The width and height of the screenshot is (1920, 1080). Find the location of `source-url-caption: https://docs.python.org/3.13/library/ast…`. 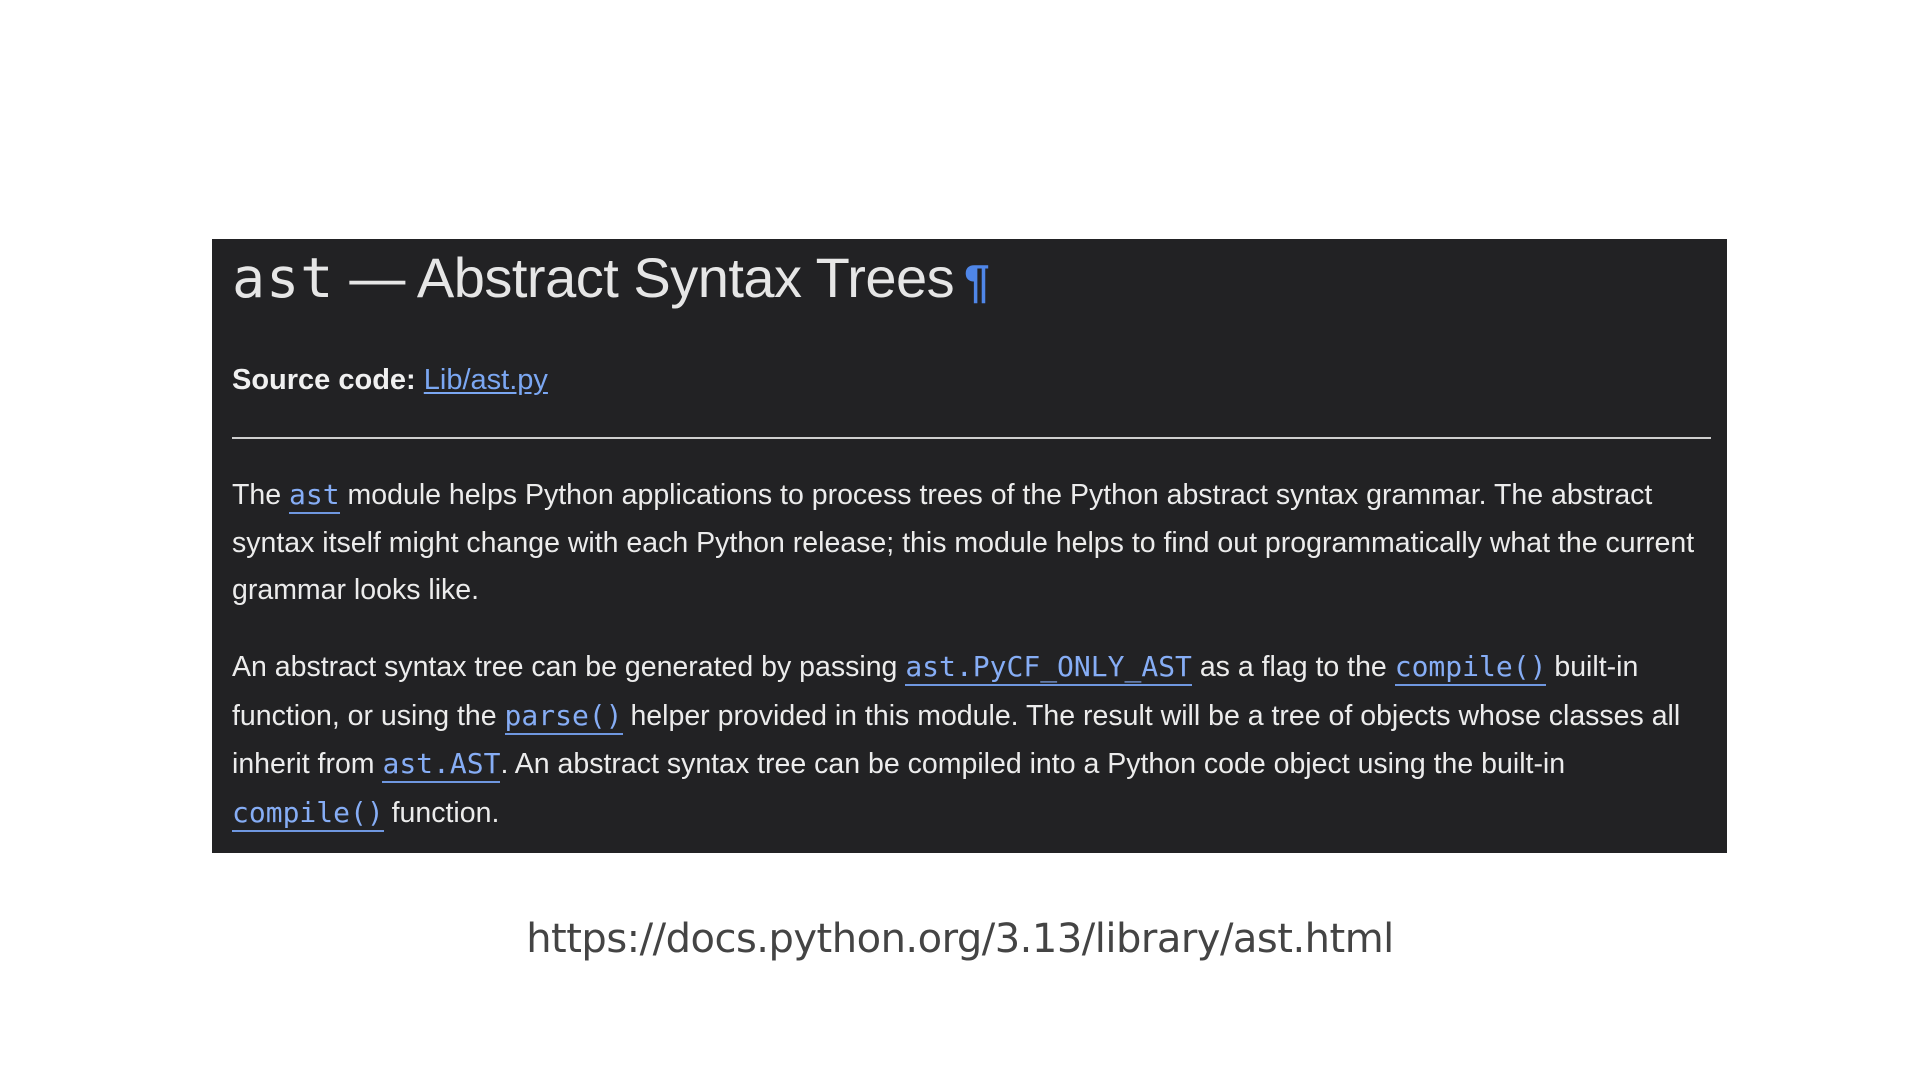

source-url-caption: https://docs.python.org/3.13/library/ast… is located at coordinates (960, 939).